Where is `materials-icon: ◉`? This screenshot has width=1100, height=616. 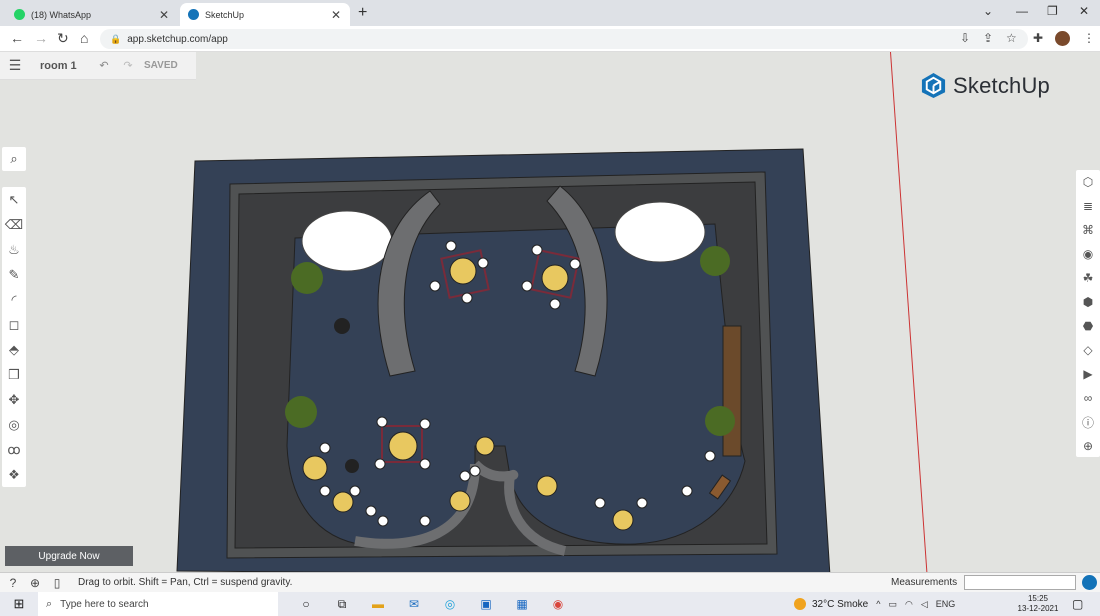 materials-icon: ◉ is located at coordinates (1088, 254).